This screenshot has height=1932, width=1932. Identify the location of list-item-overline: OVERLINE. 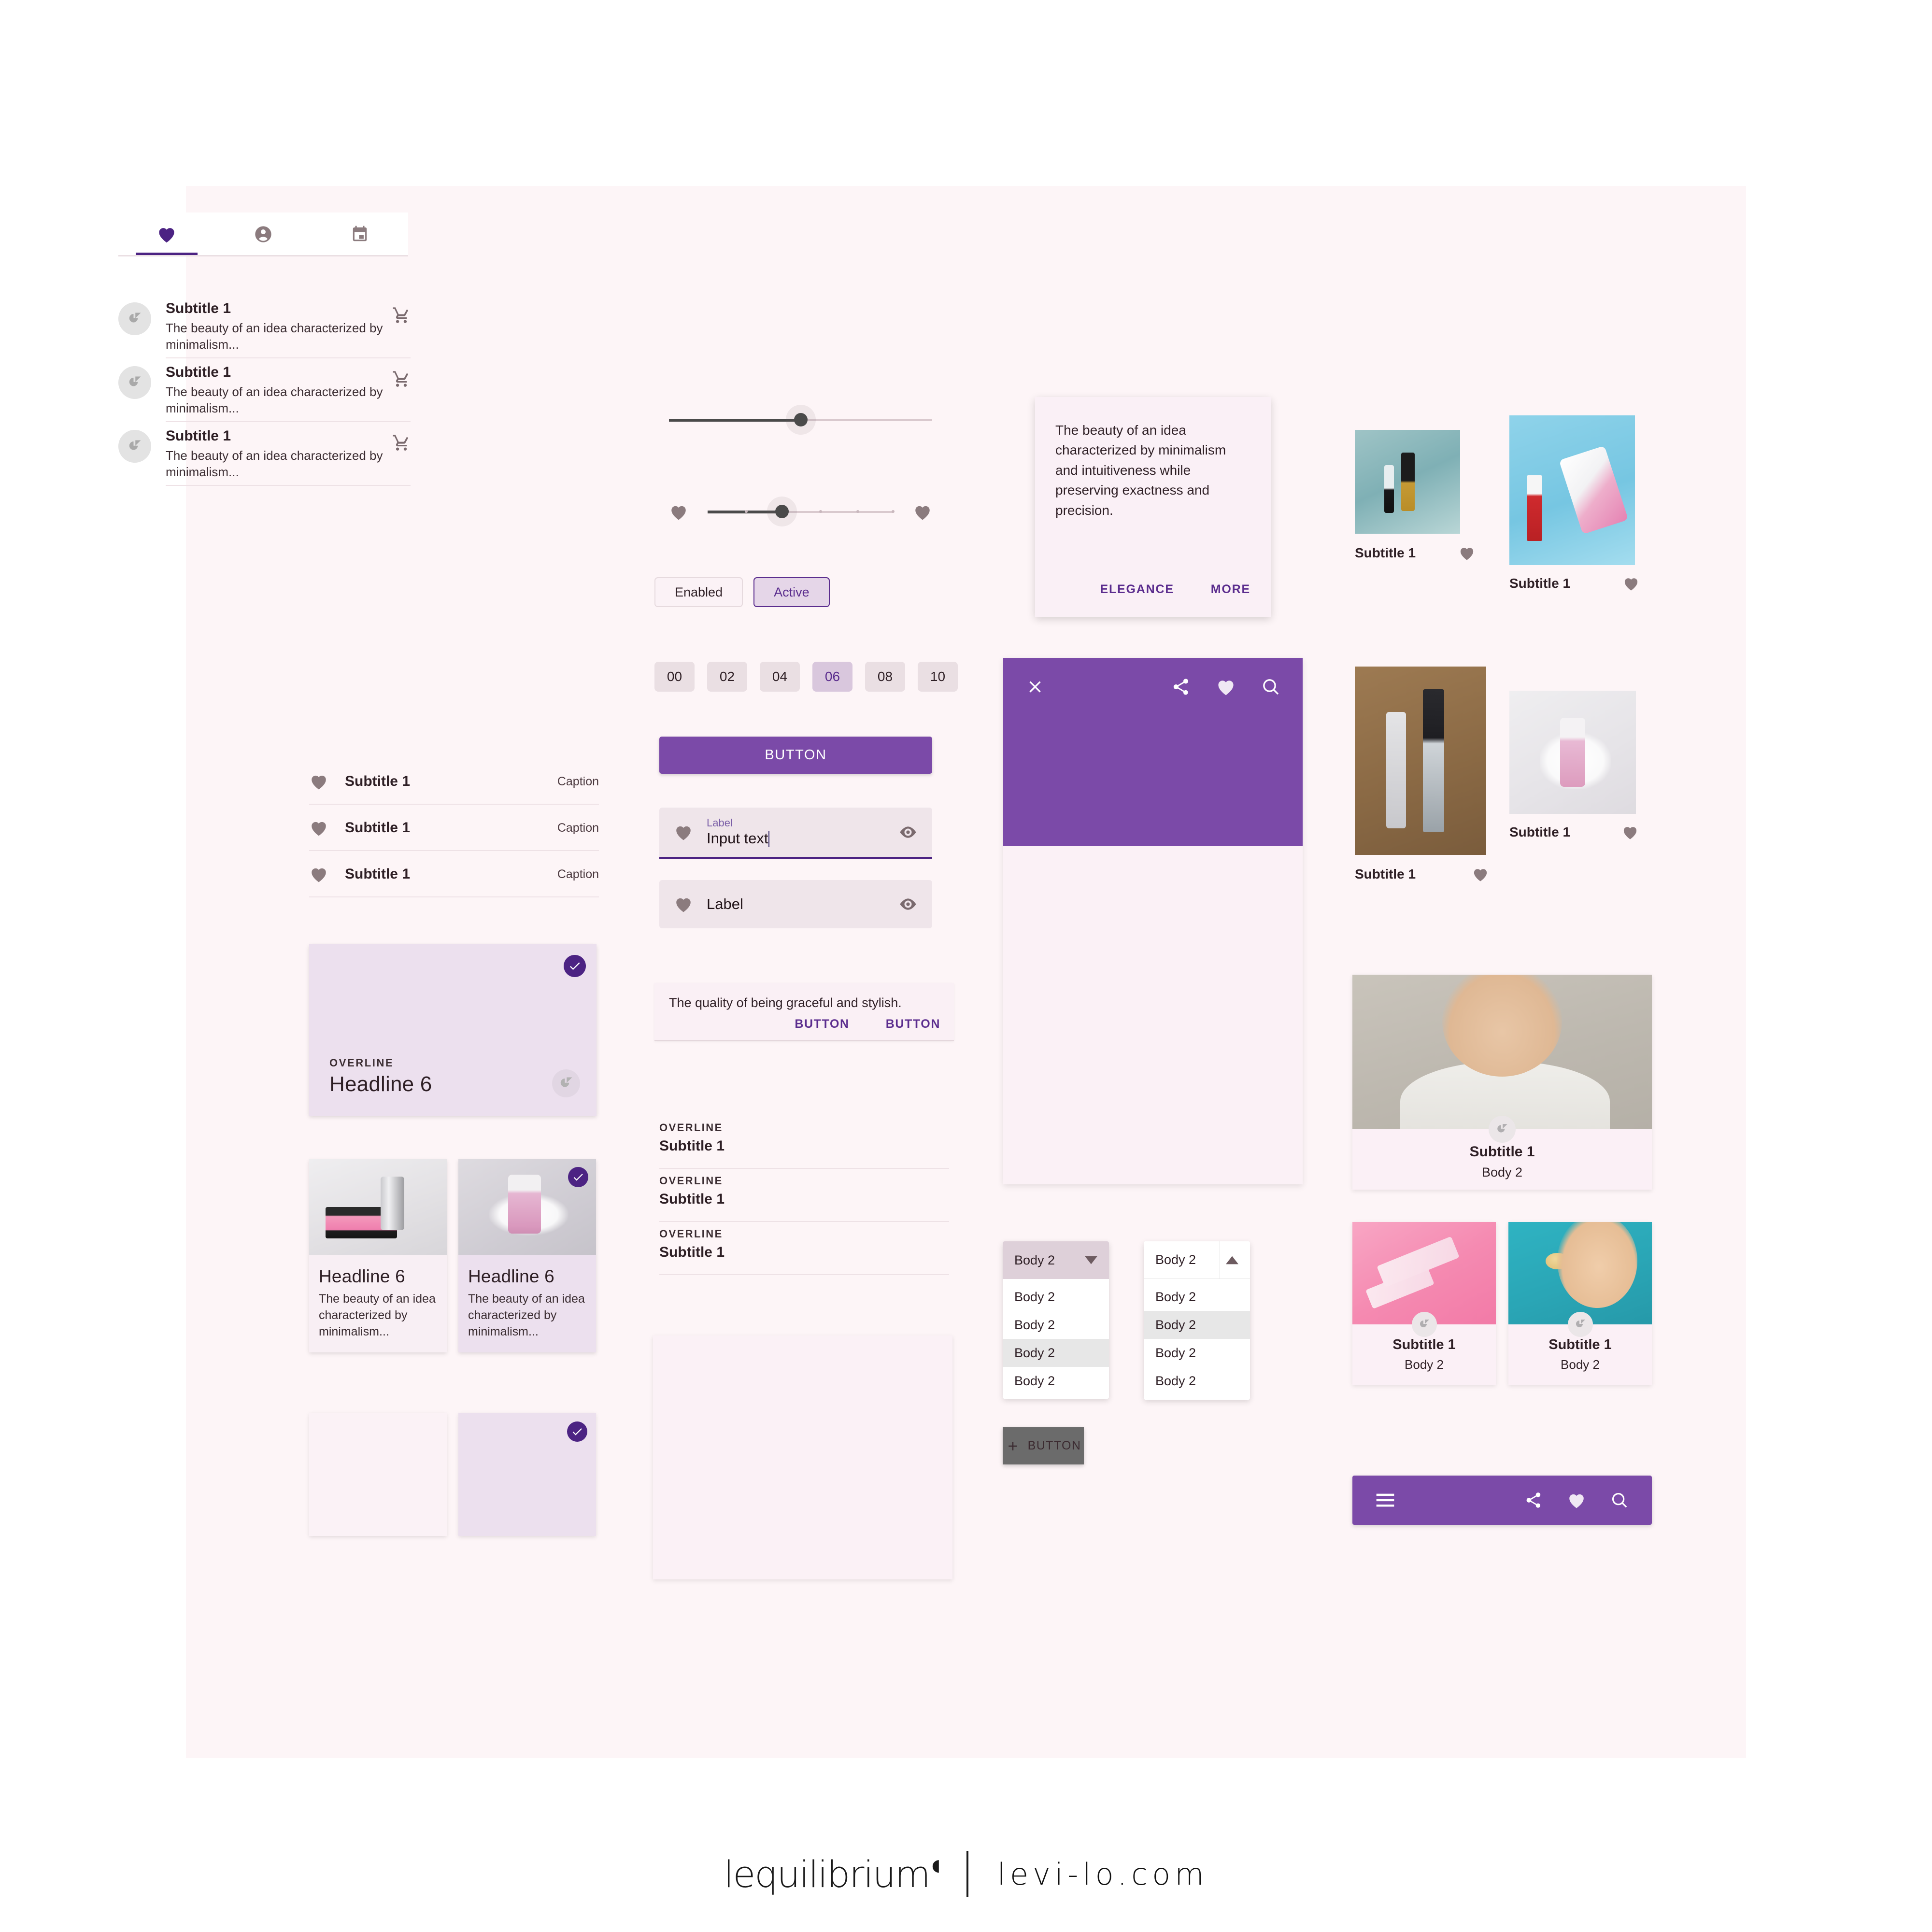
(691, 1128).